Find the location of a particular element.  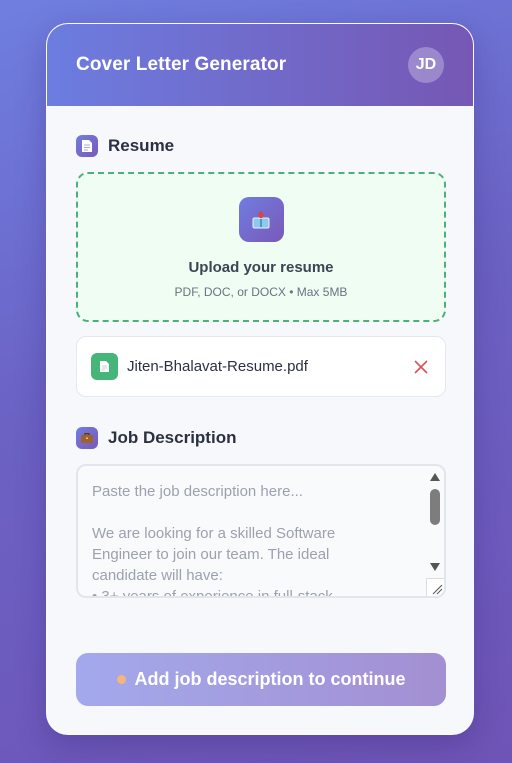

resume-section-label: Resume is located at coordinates (125, 146).